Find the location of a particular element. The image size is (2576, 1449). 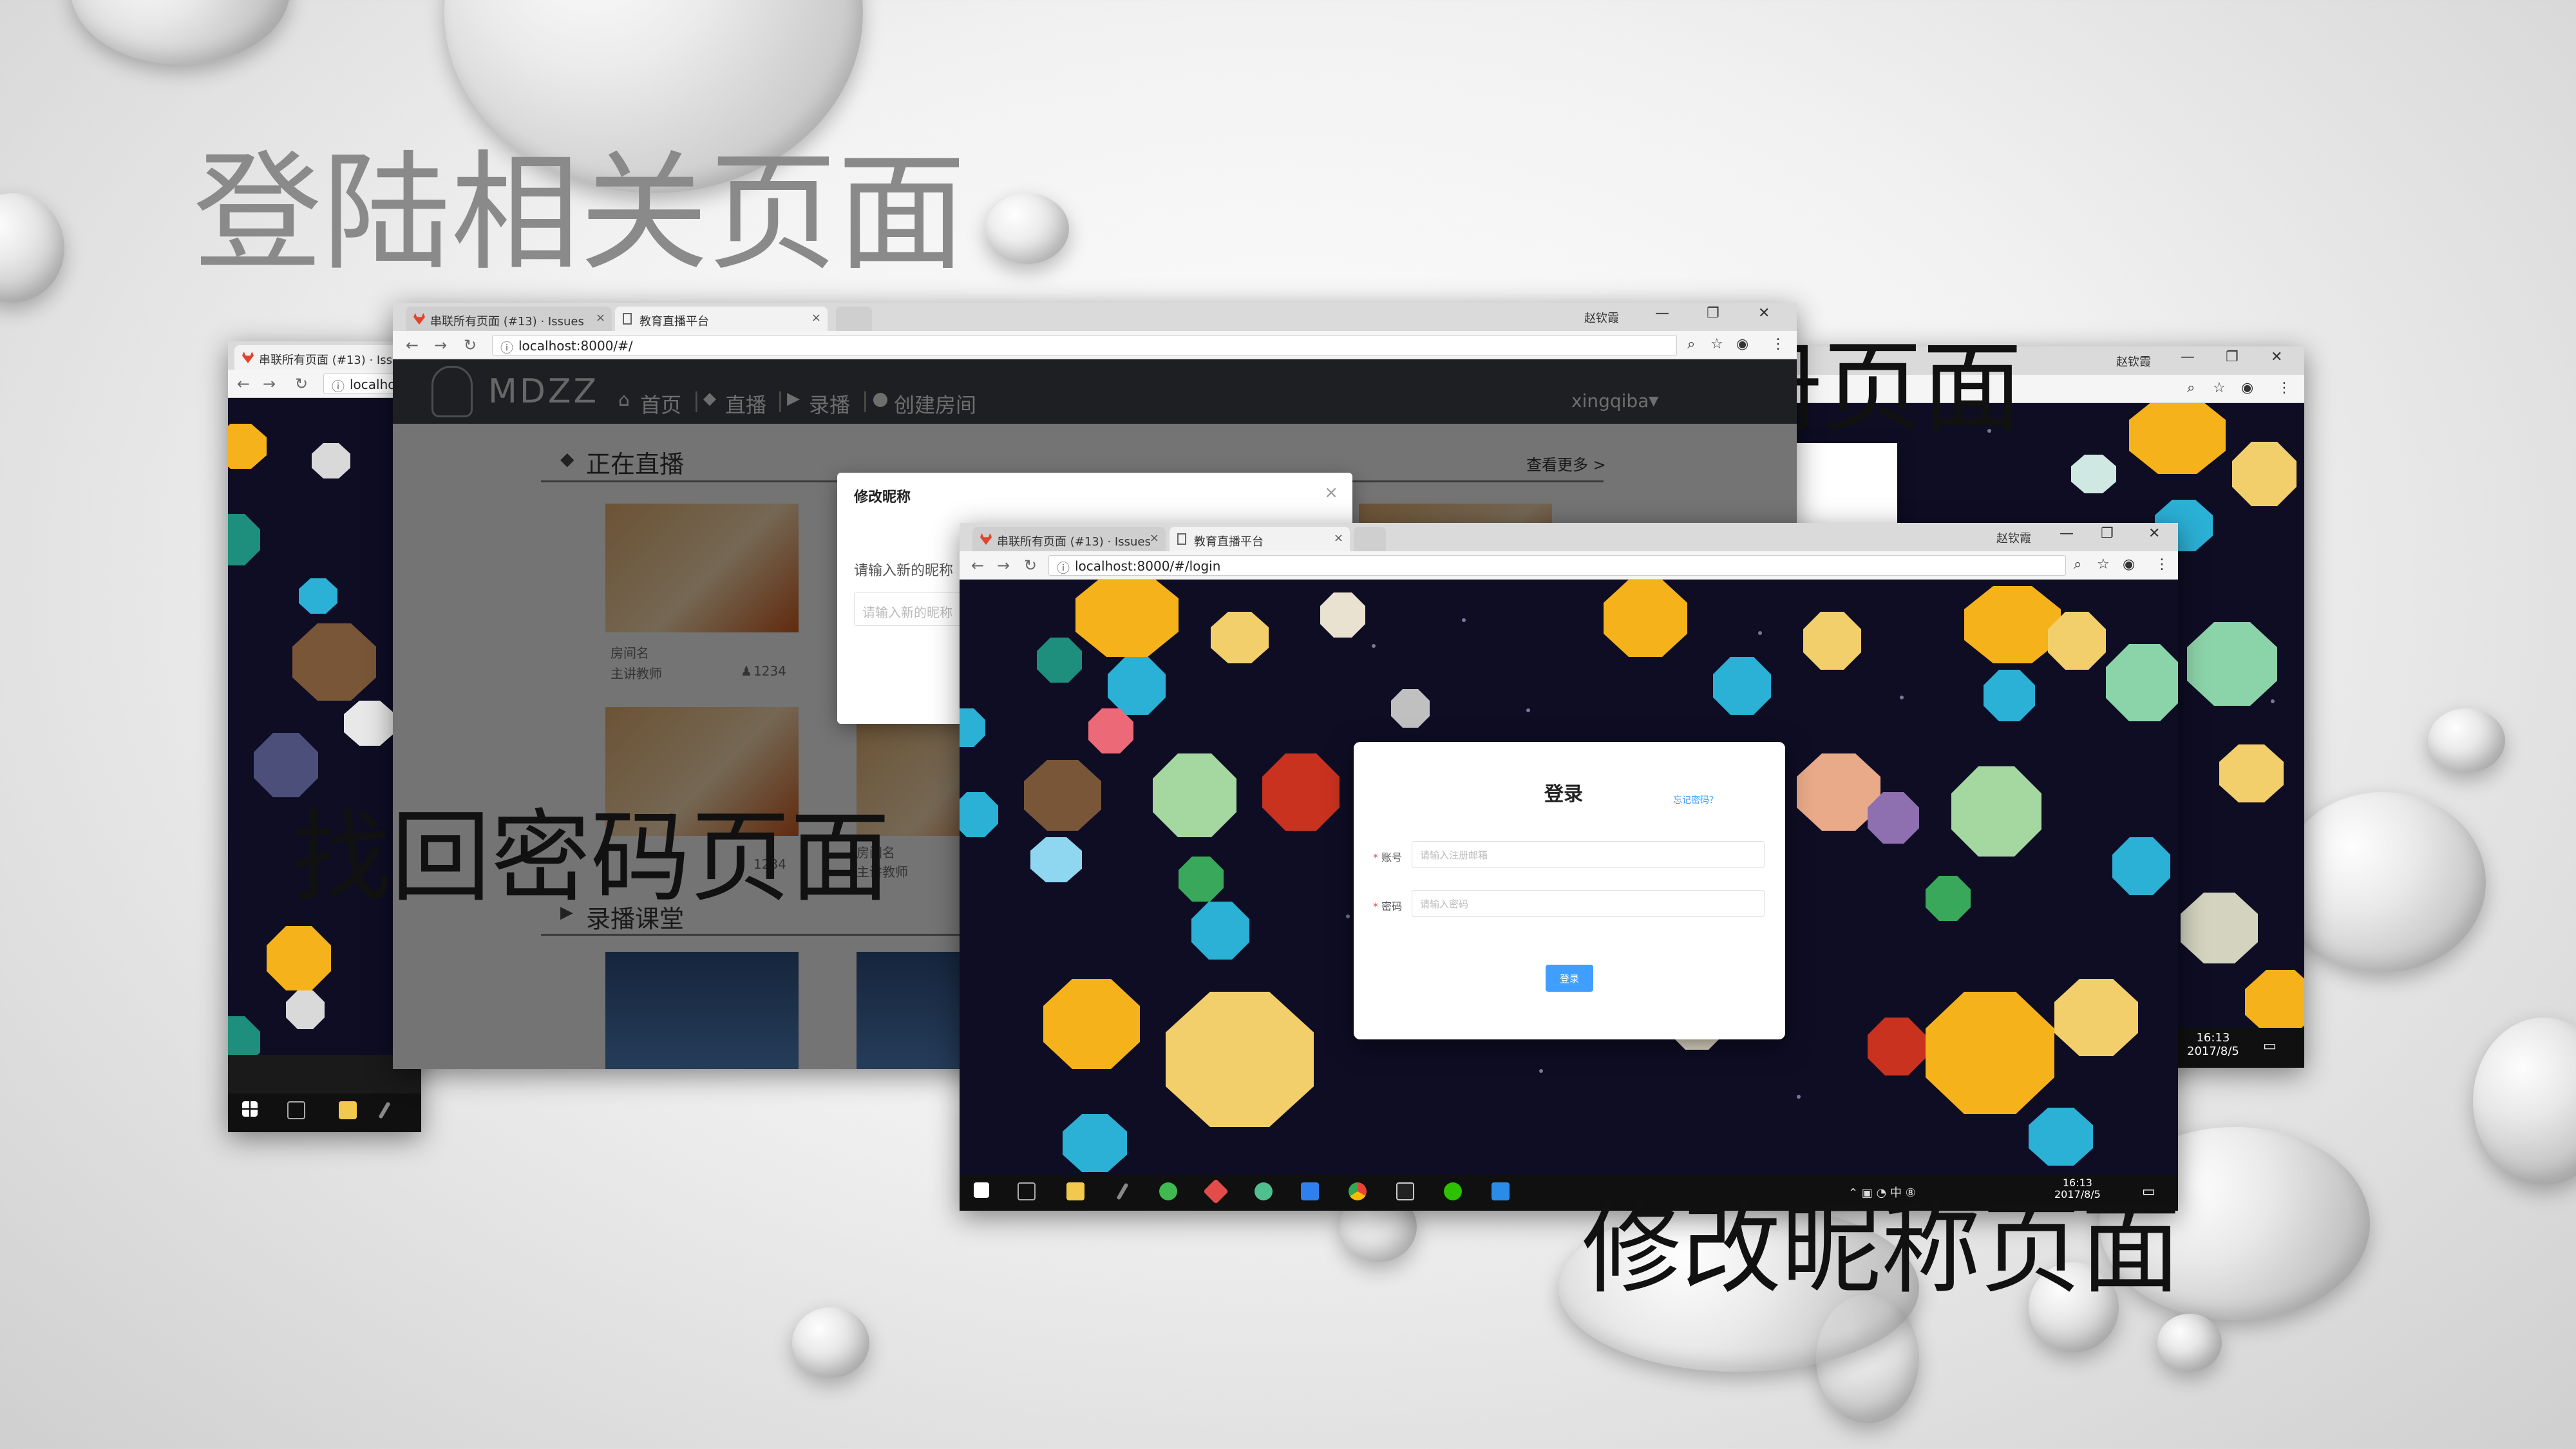

terminal-icon is located at coordinates (1405, 1191).